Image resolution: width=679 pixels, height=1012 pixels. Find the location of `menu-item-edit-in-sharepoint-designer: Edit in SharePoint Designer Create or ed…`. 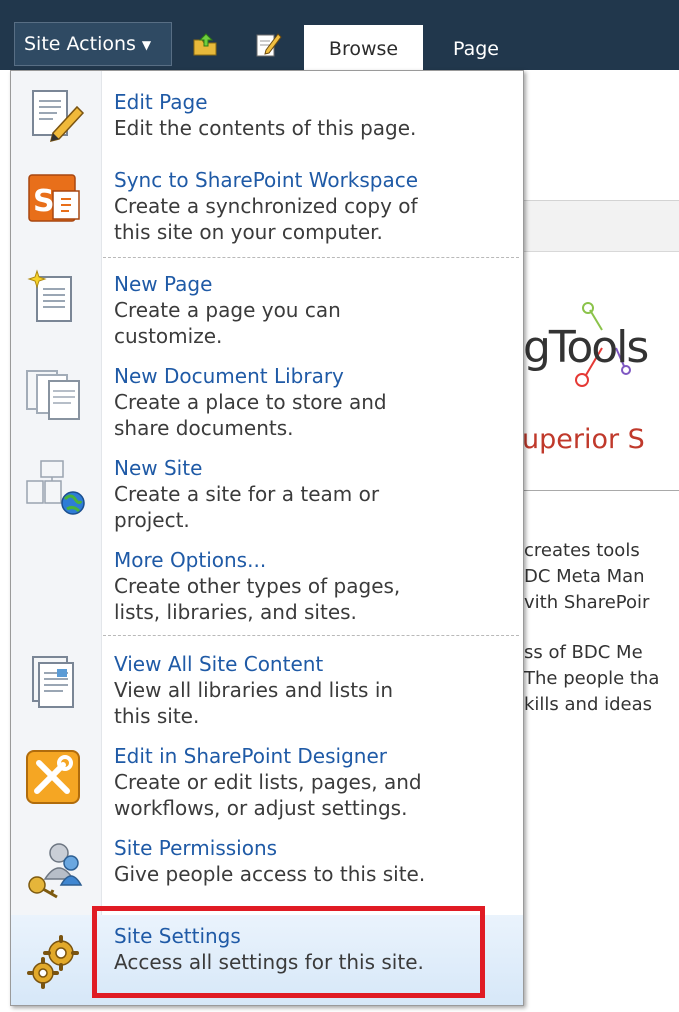

menu-item-edit-in-sharepoint-designer: Edit in SharePoint Designer Create or ed… is located at coordinates (267, 779).